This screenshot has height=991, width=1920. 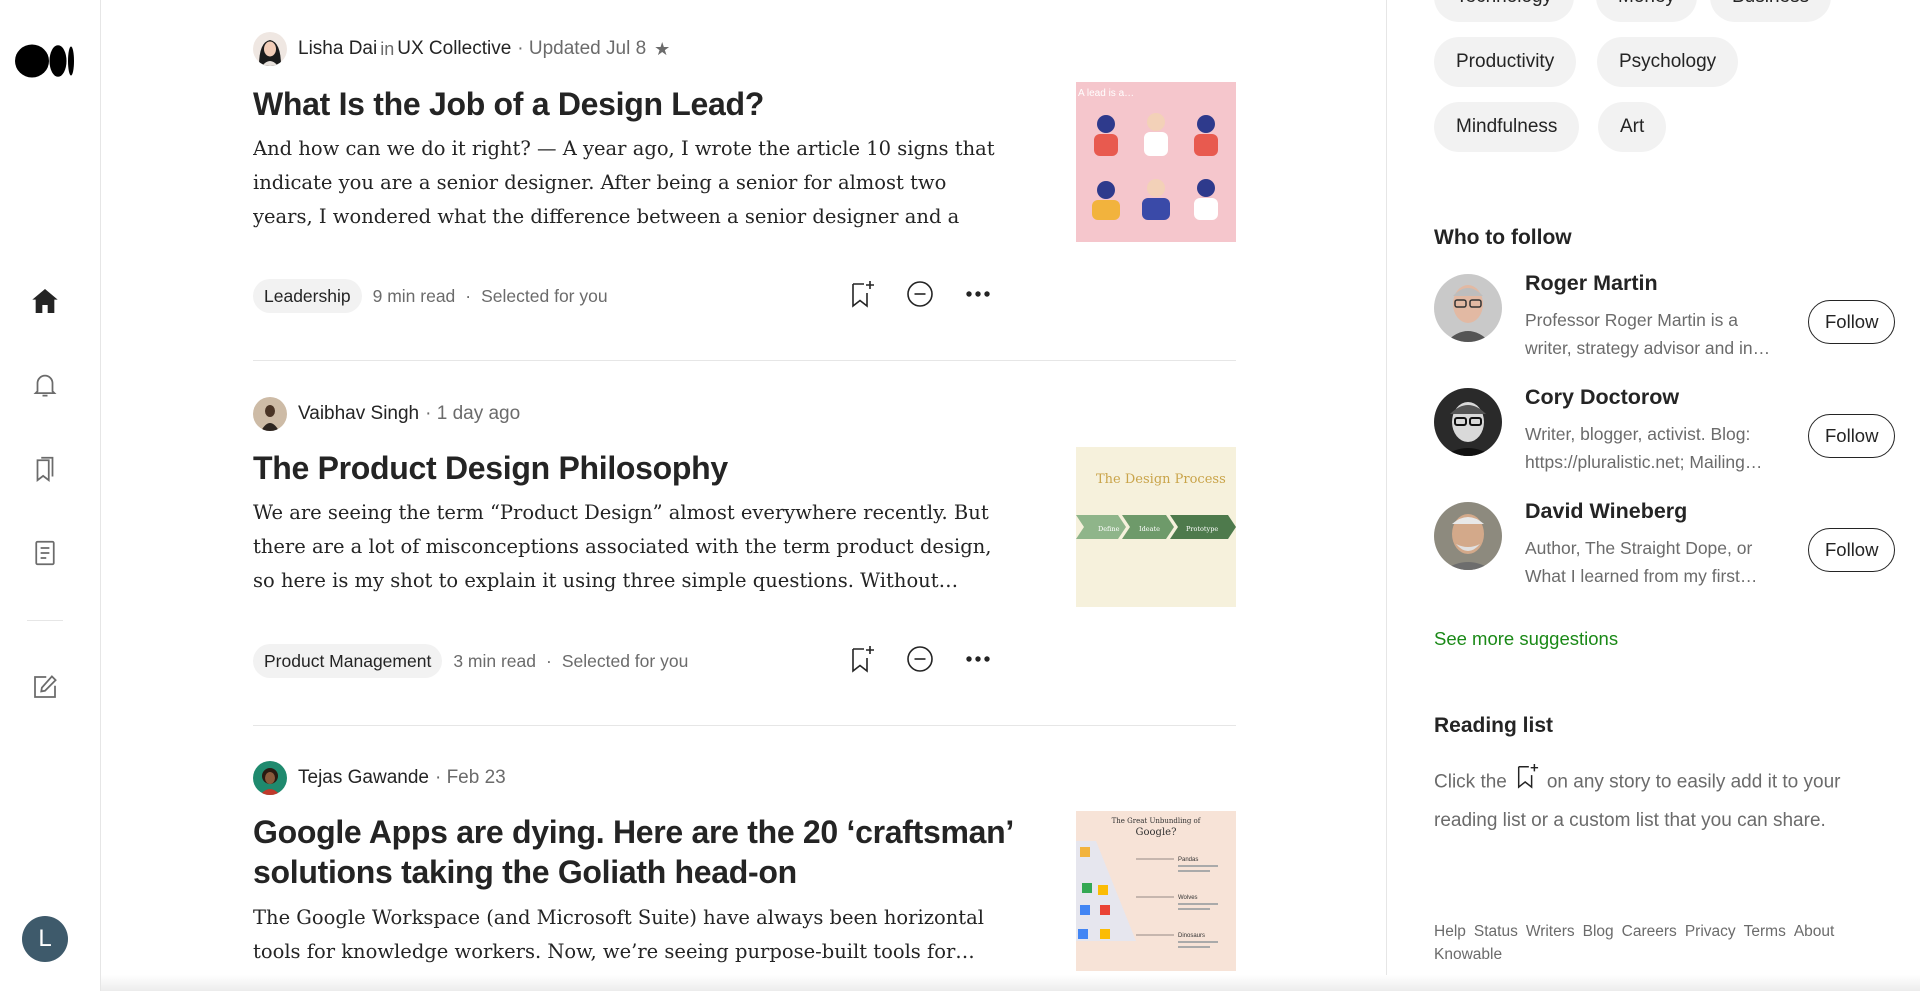 What do you see at coordinates (45, 301) in the screenshot?
I see `home-icon` at bounding box center [45, 301].